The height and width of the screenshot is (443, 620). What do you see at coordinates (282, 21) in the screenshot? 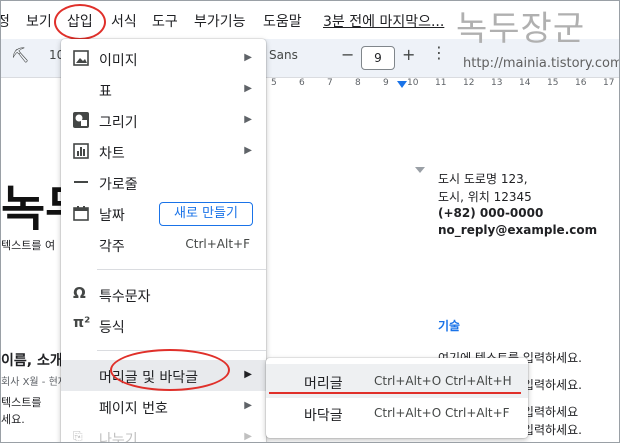
I see `menu-help: 도움말` at bounding box center [282, 21].